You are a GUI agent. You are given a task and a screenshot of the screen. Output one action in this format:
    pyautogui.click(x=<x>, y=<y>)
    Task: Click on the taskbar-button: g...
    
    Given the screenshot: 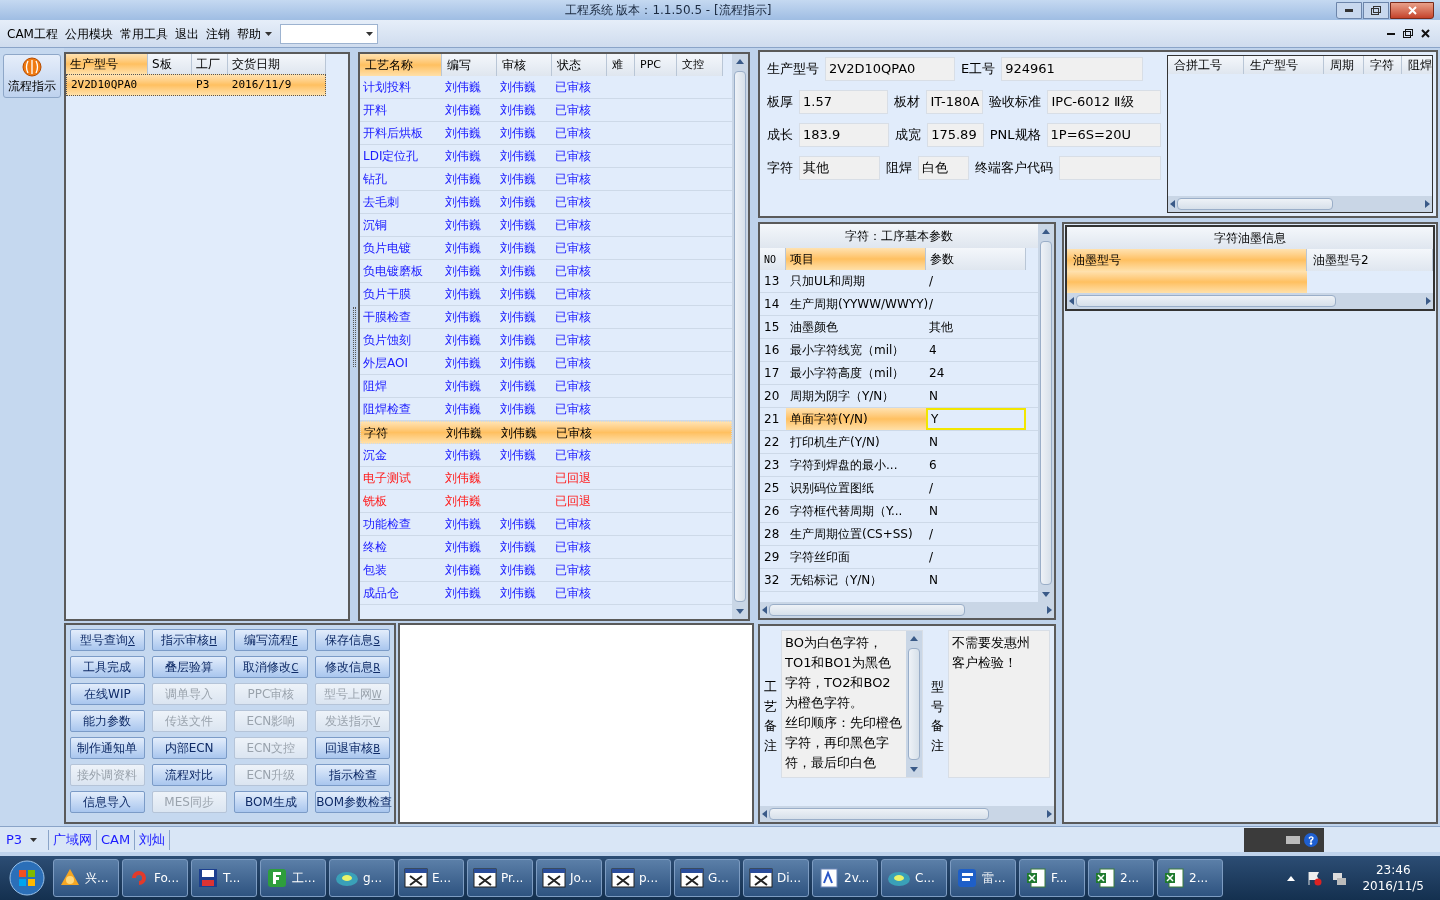 What is the action you would take?
    pyautogui.click(x=362, y=878)
    